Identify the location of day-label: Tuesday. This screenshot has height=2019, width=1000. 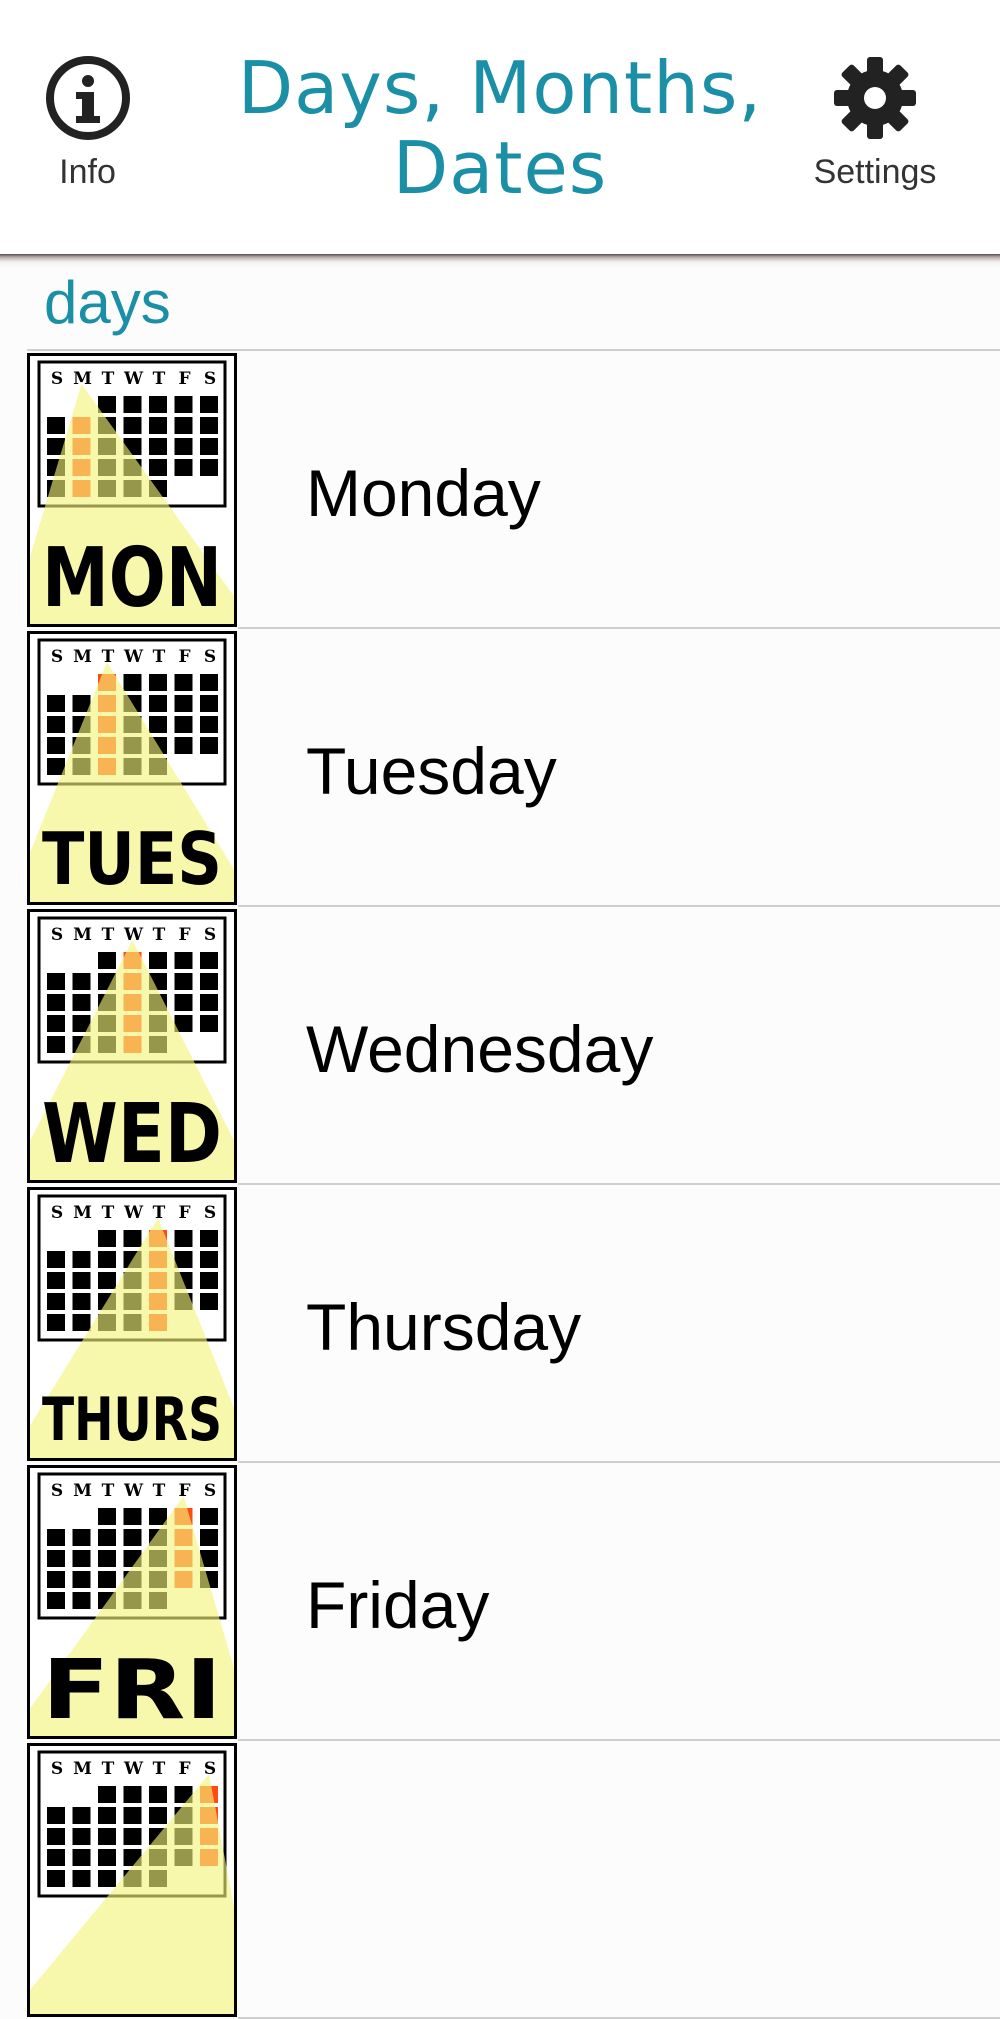
(431, 771).